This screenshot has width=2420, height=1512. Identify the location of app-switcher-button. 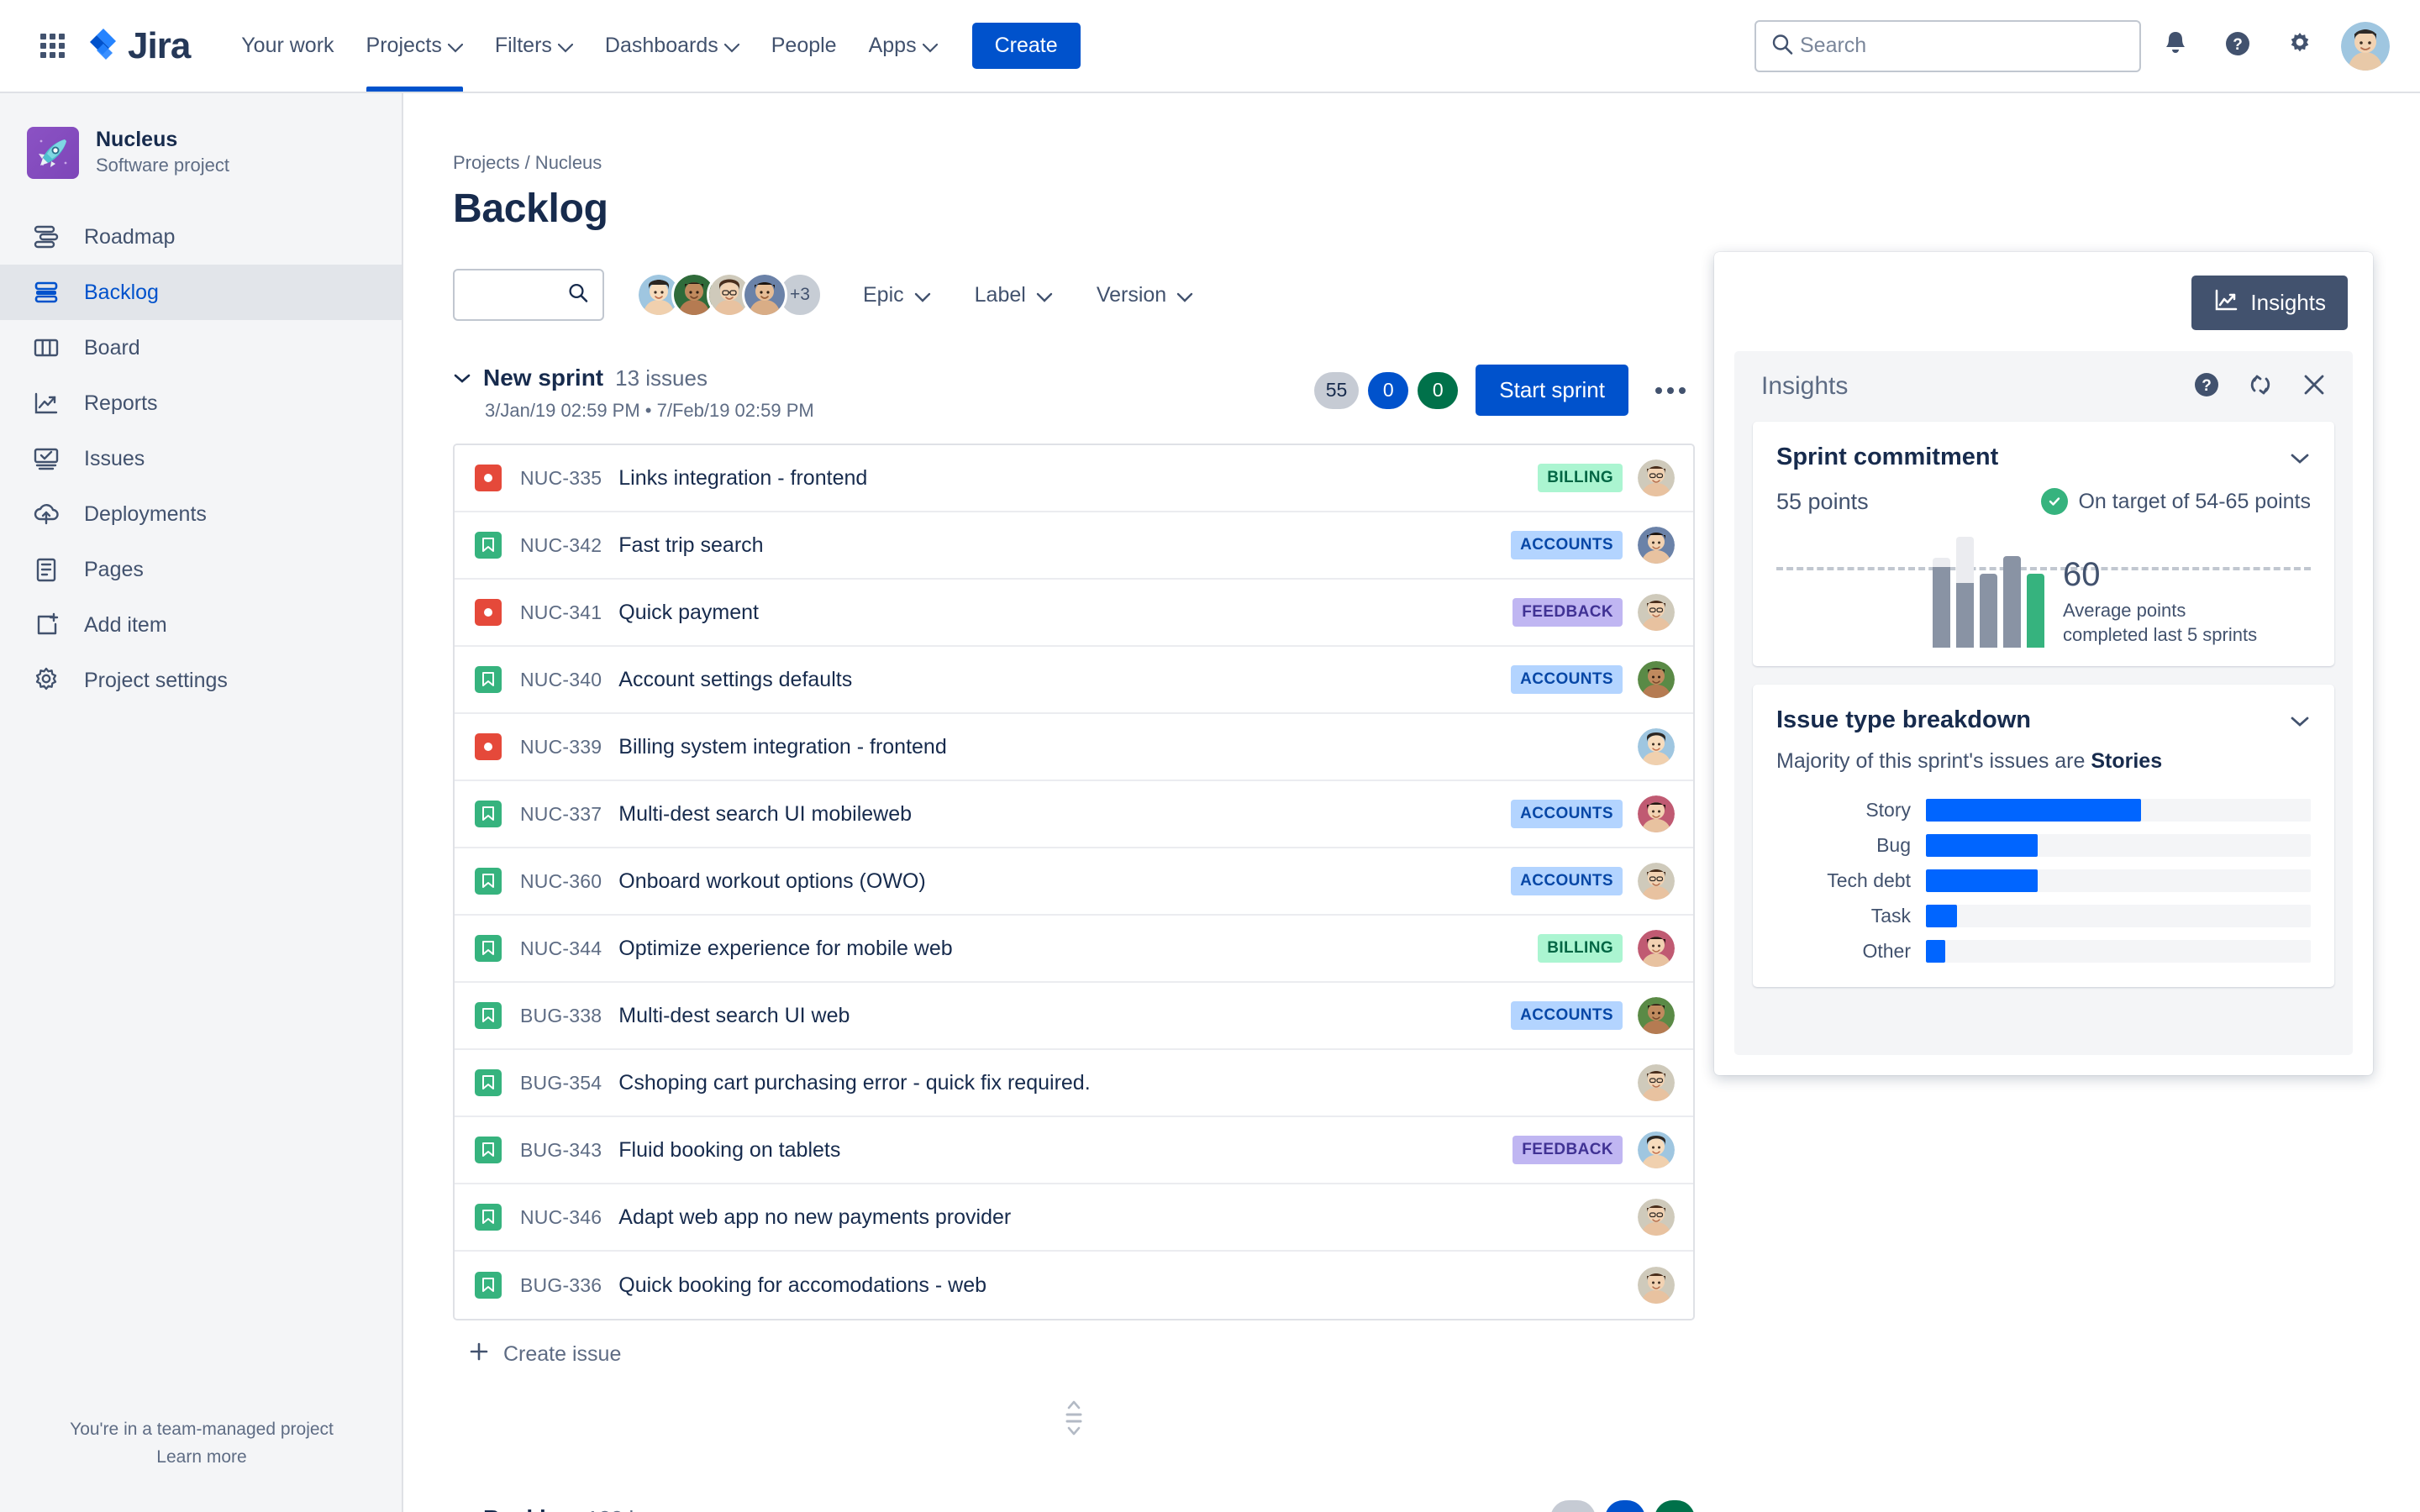
(52, 46).